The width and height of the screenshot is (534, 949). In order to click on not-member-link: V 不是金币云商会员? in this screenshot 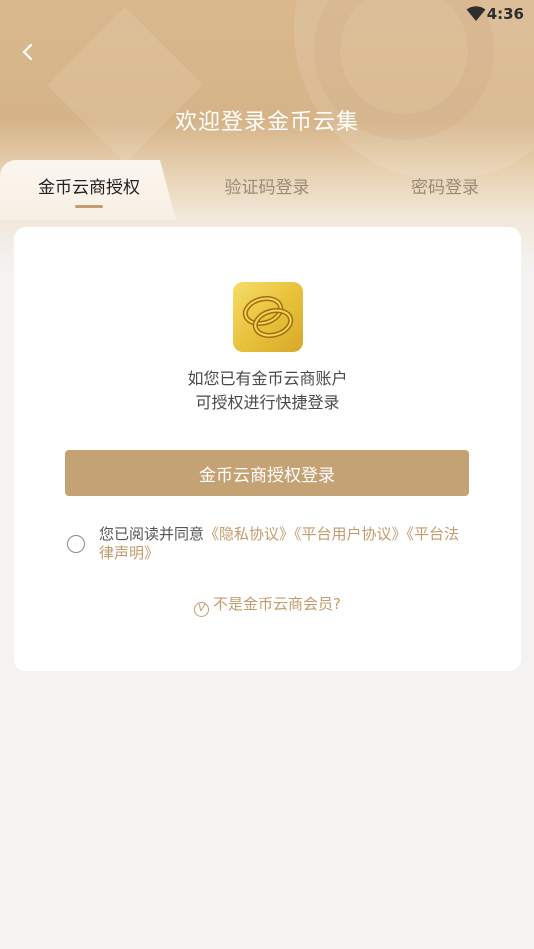, I will do `click(267, 605)`.